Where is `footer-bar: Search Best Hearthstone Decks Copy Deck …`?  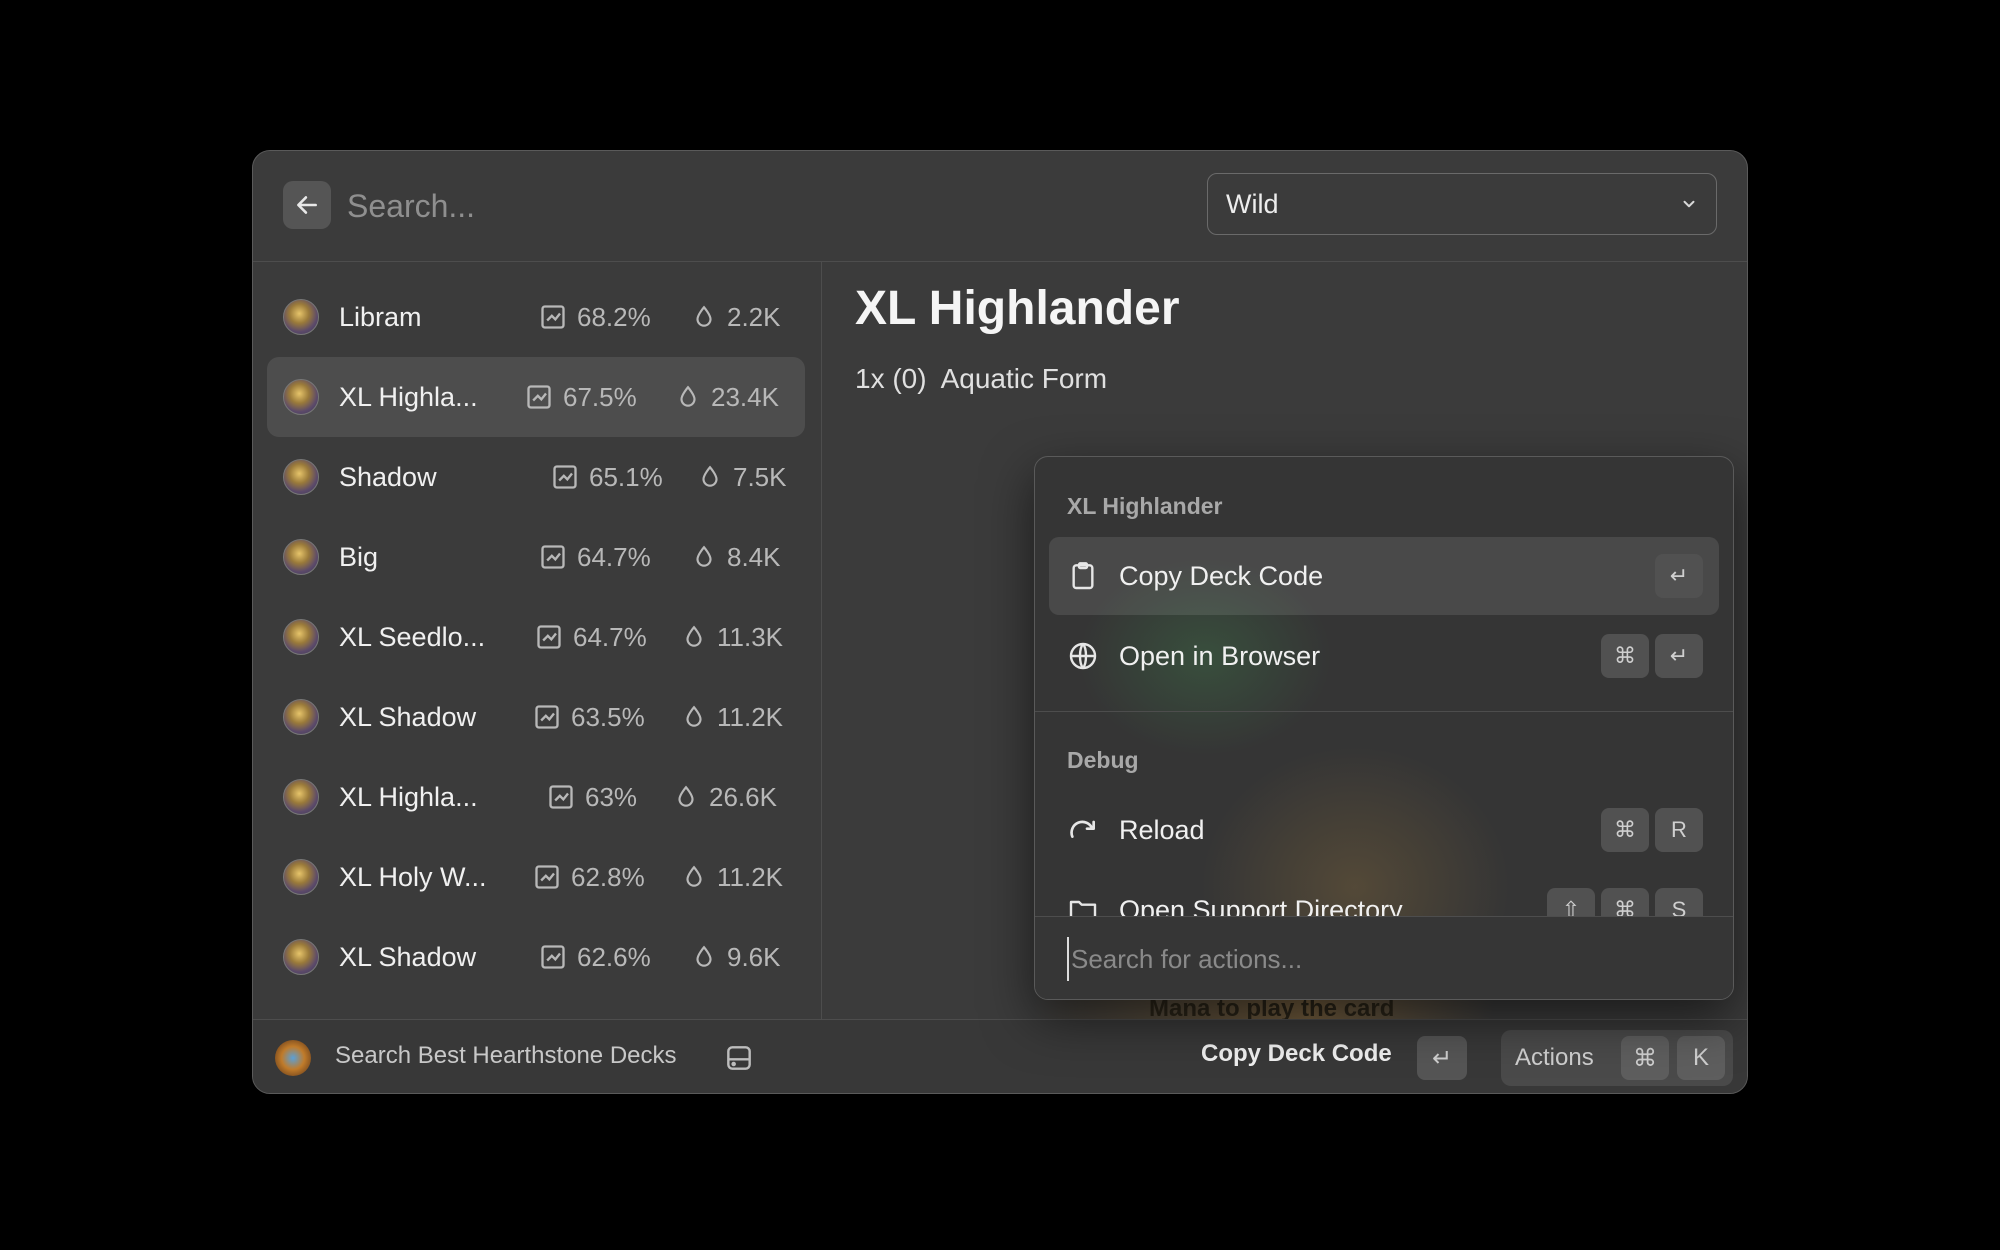
footer-bar: Search Best Hearthstone Decks Copy Deck … is located at coordinates (1000, 1056).